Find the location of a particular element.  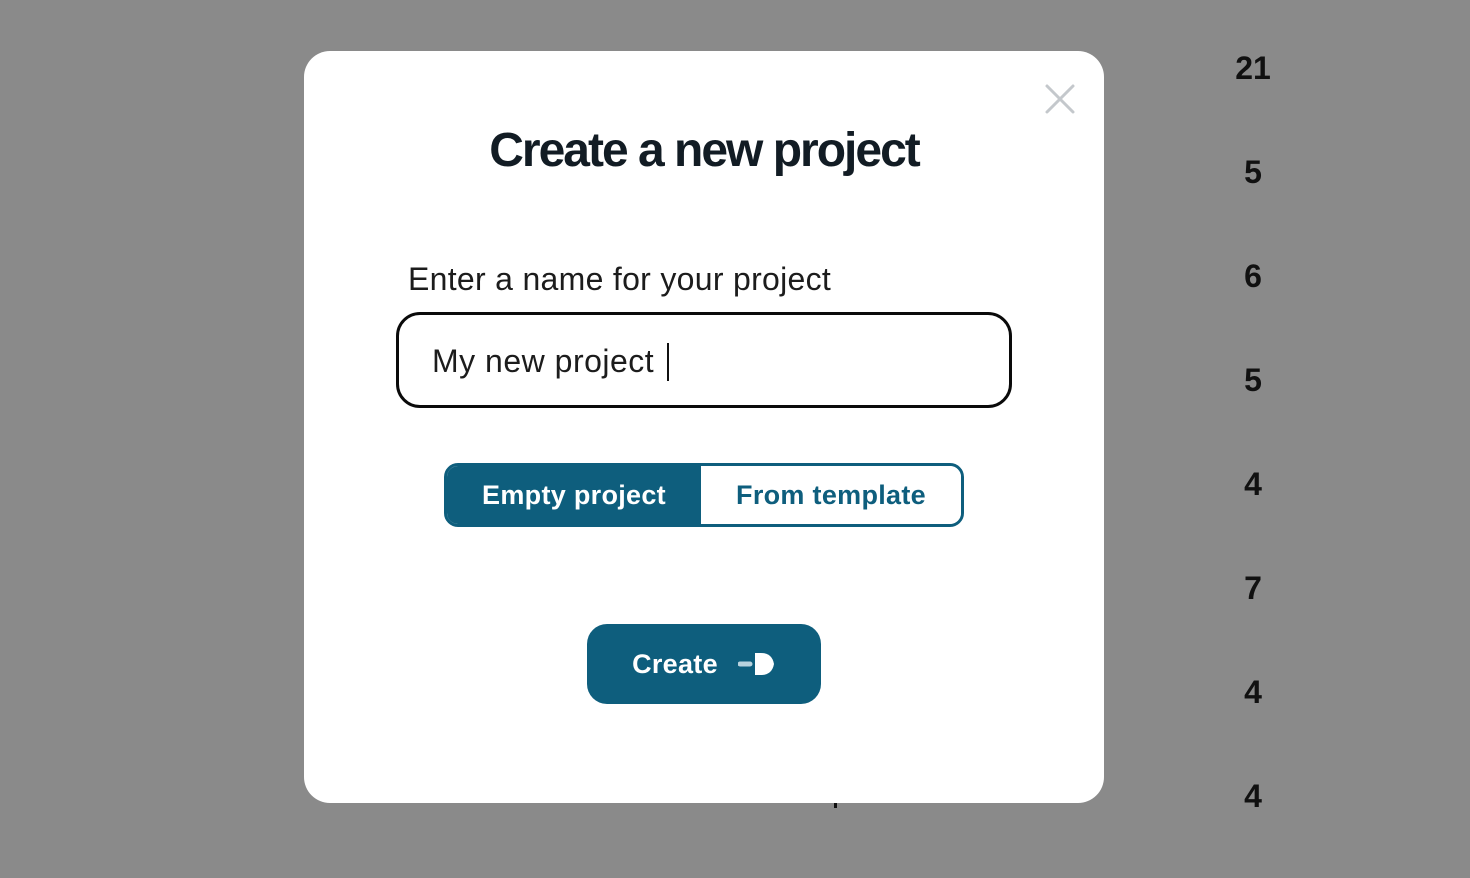

background-count: 6 is located at coordinates (1253, 276).